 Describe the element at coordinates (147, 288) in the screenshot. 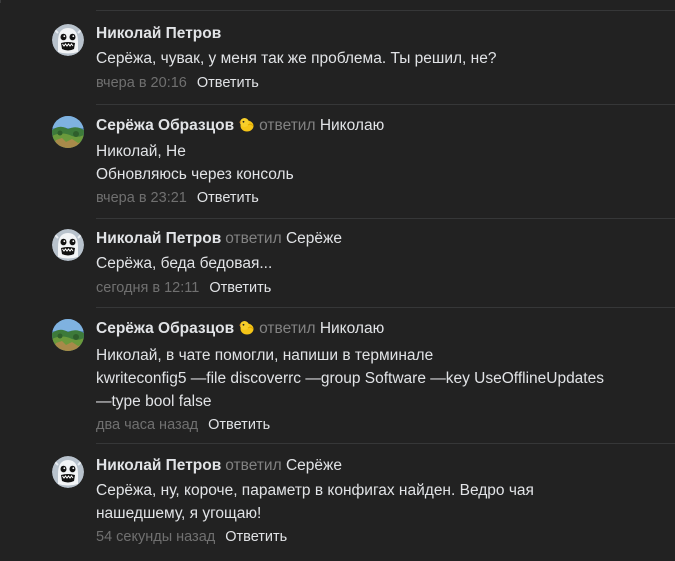

I see `comment-date: сегодня в 12:11` at that location.